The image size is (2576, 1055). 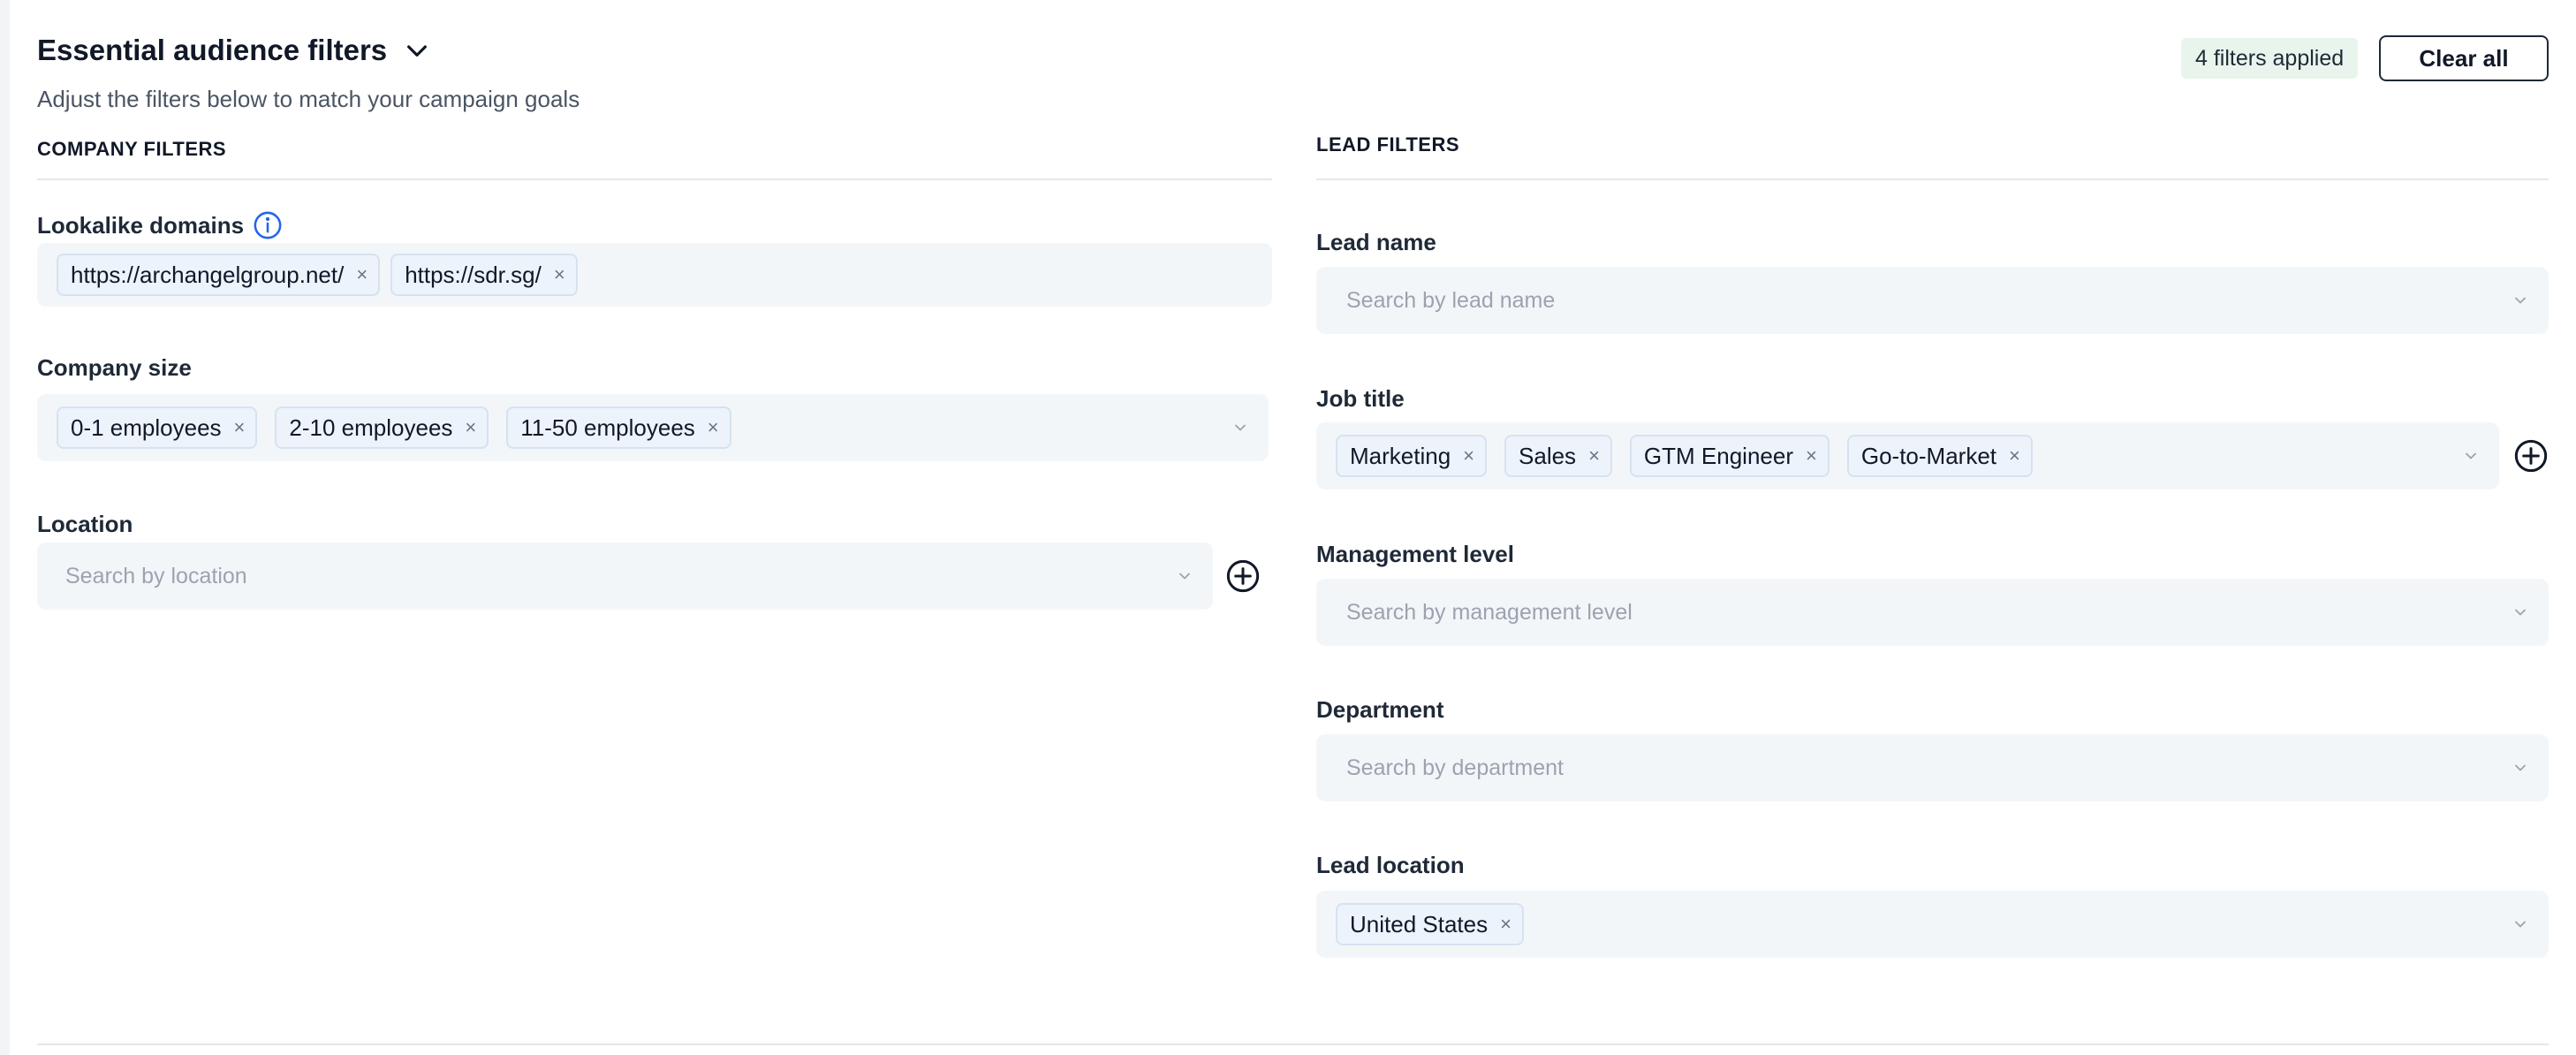 What do you see at coordinates (484, 275) in the screenshot?
I see `domain-chip: https://sdr.sg/ ×` at bounding box center [484, 275].